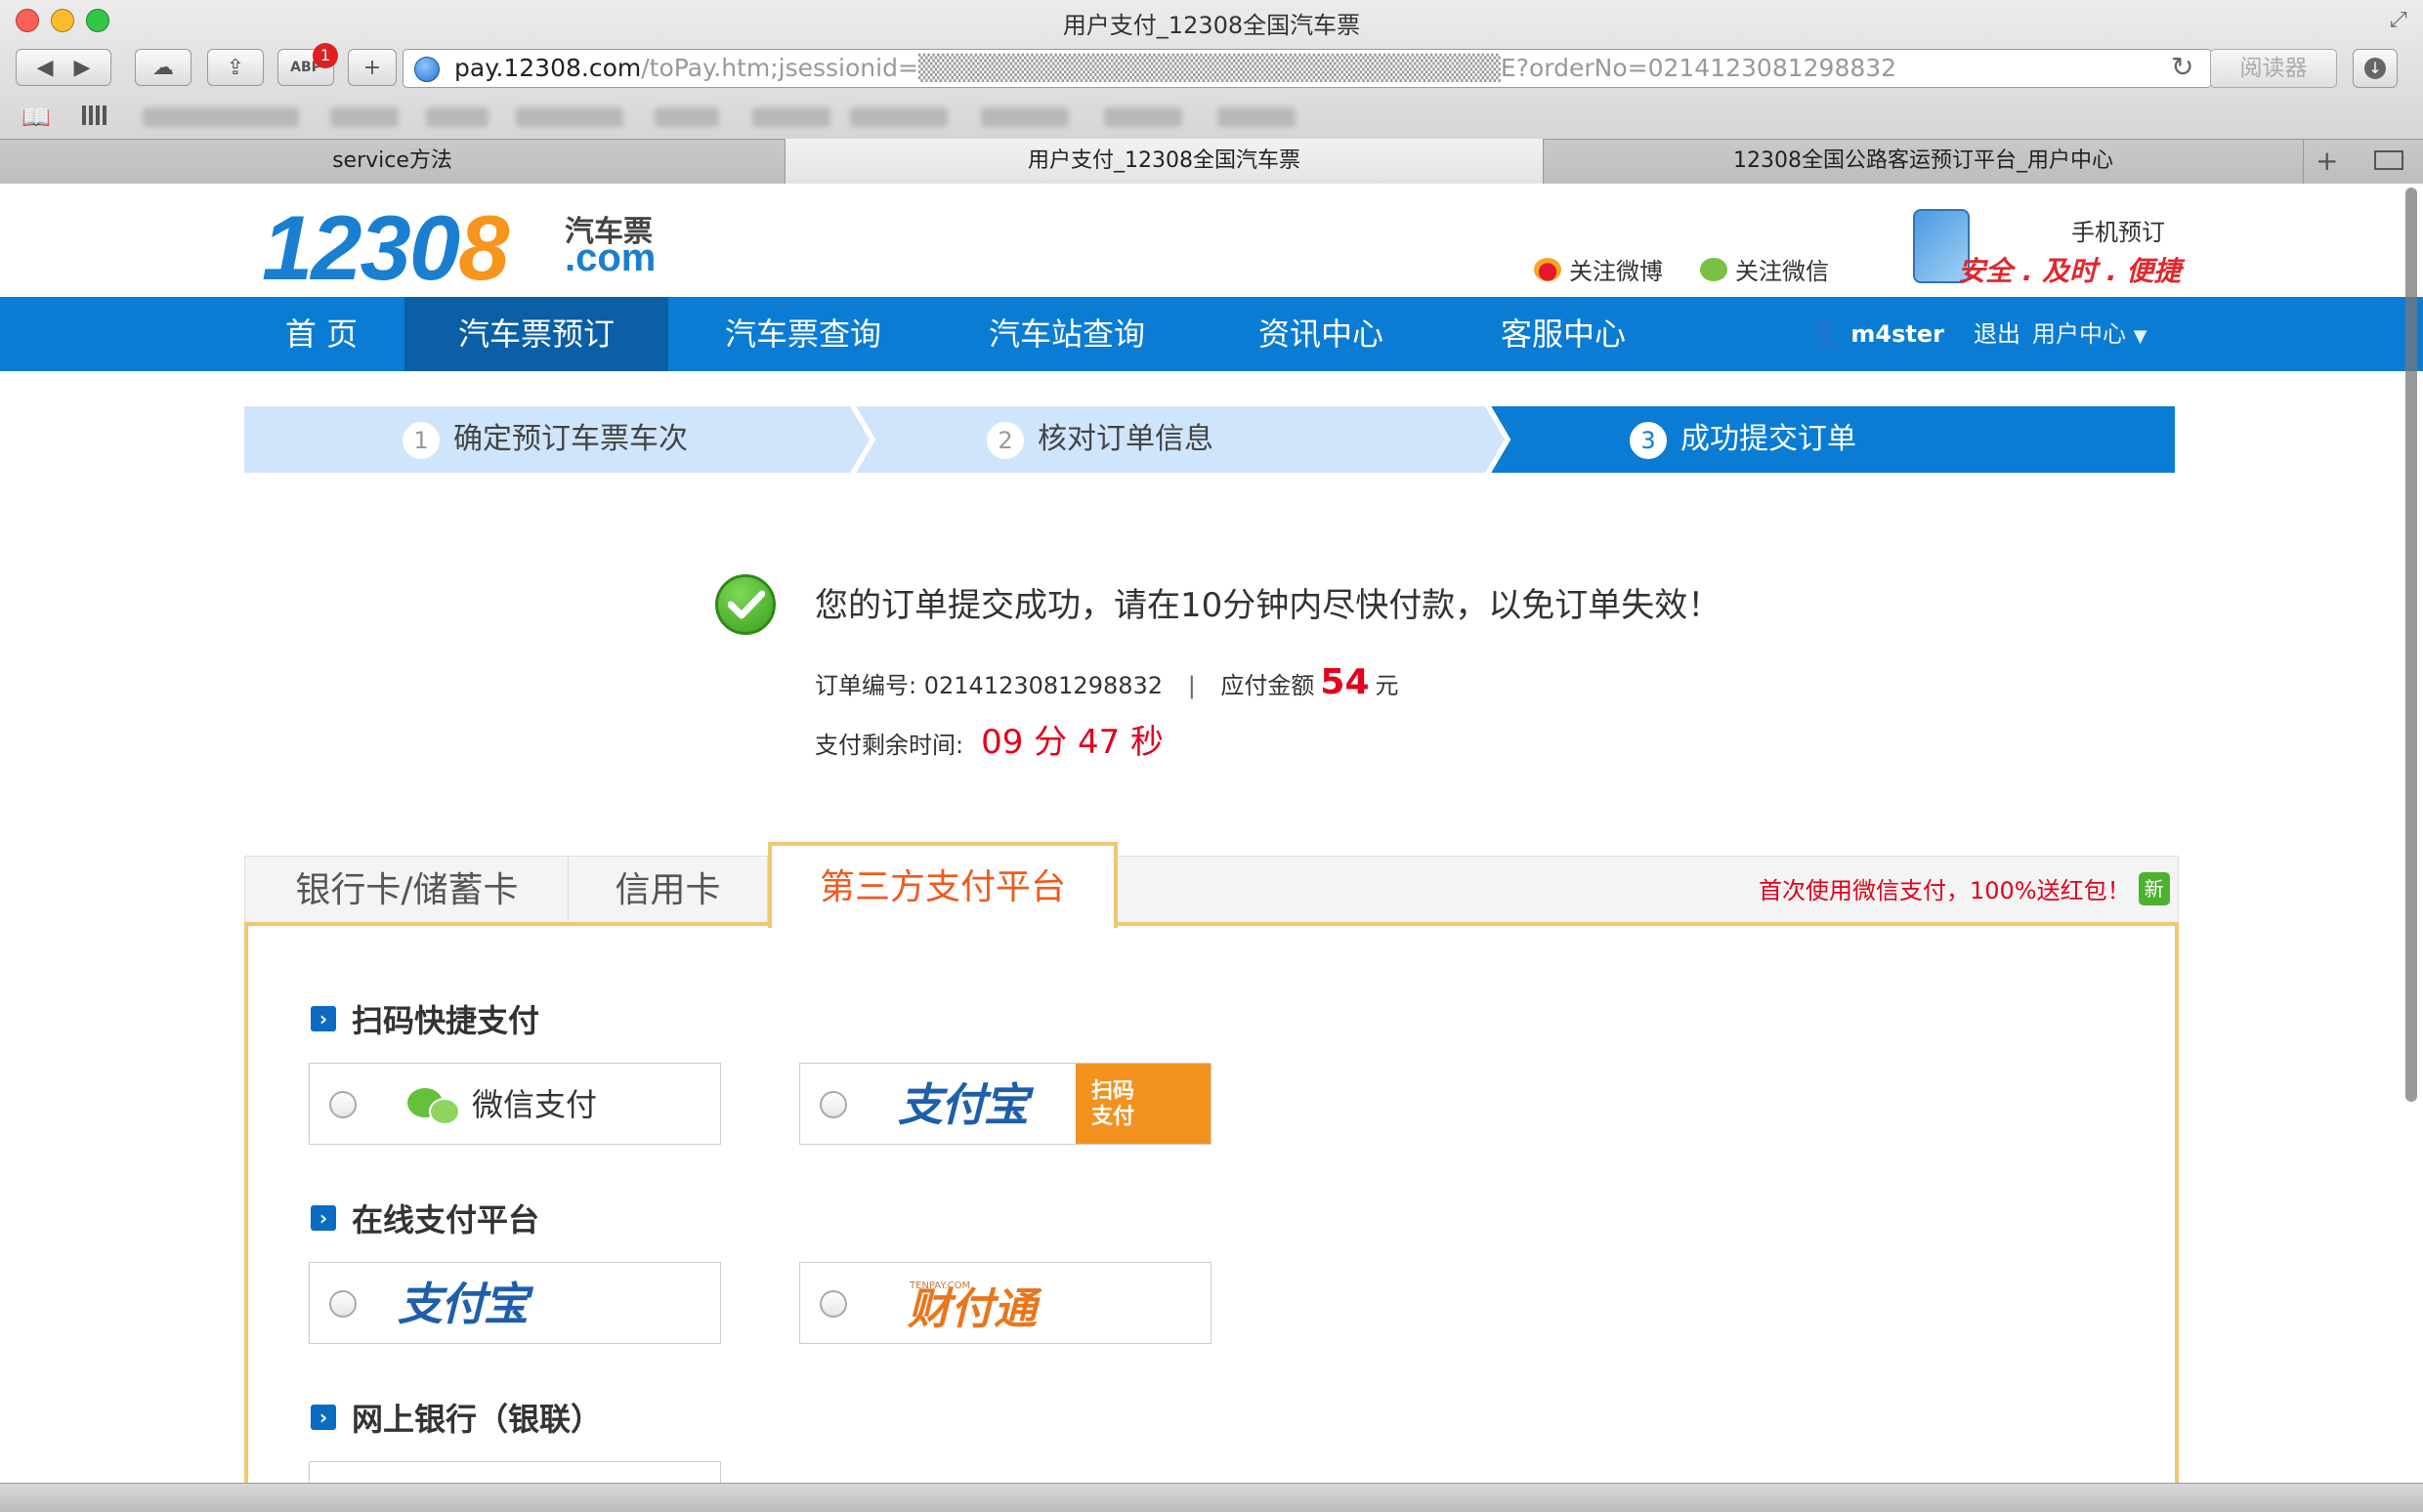 The height and width of the screenshot is (1512, 2423). What do you see at coordinates (2154, 888) in the screenshot?
I see `new-badge: 新` at bounding box center [2154, 888].